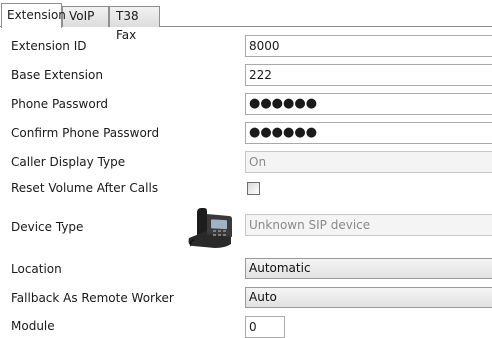  Describe the element at coordinates (253, 188) in the screenshot. I see `reset-volume-after-calls-checkbox` at that location.